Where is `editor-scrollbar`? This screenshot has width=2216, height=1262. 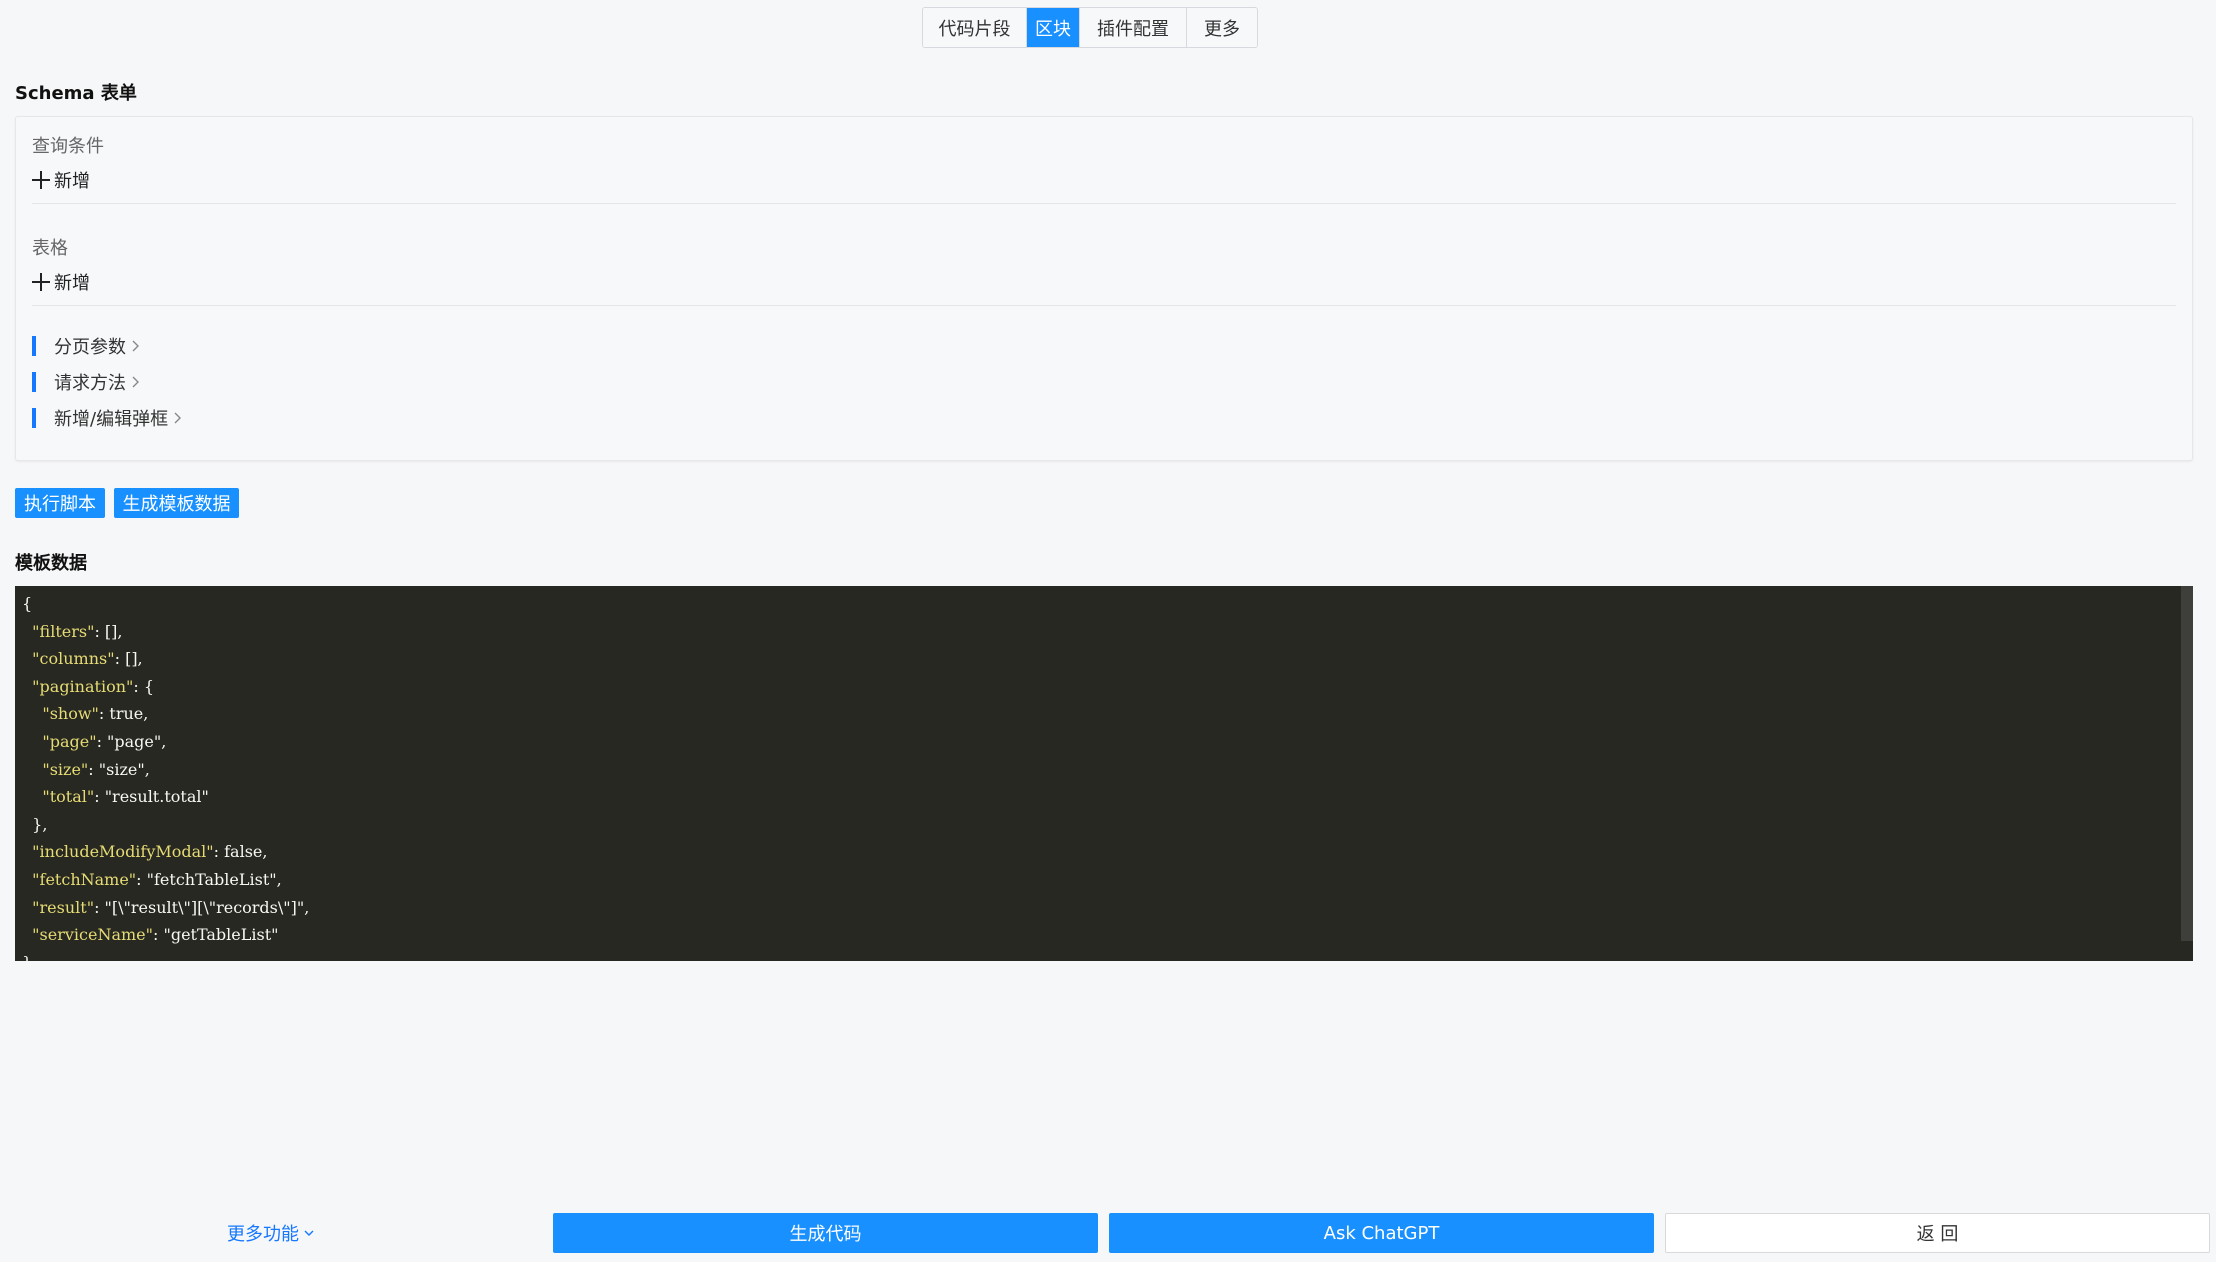 editor-scrollbar is located at coordinates (2187, 763).